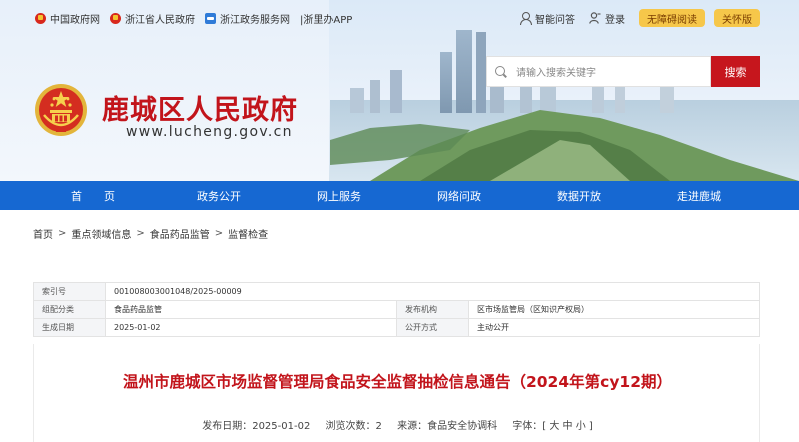 The width and height of the screenshot is (799, 442). What do you see at coordinates (61, 110) in the screenshot?
I see `national-emblem-logo` at bounding box center [61, 110].